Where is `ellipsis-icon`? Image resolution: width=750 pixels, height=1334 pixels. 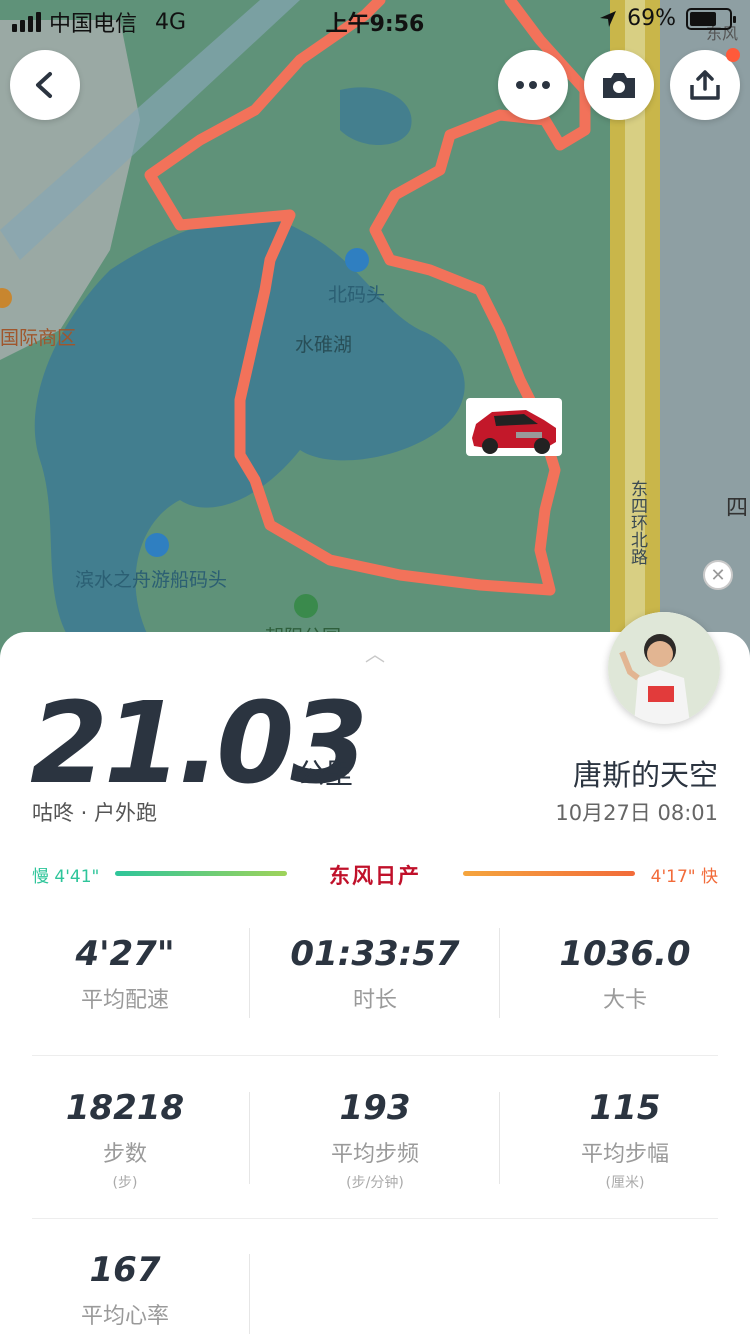
ellipsis-icon is located at coordinates (533, 85).